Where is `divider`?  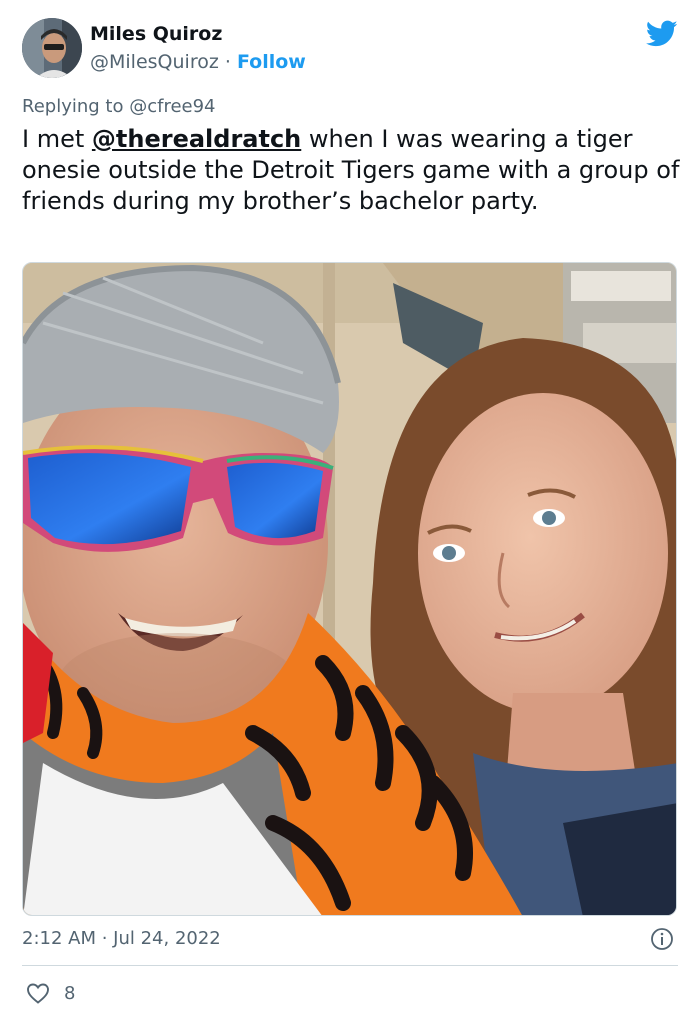 divider is located at coordinates (350, 965).